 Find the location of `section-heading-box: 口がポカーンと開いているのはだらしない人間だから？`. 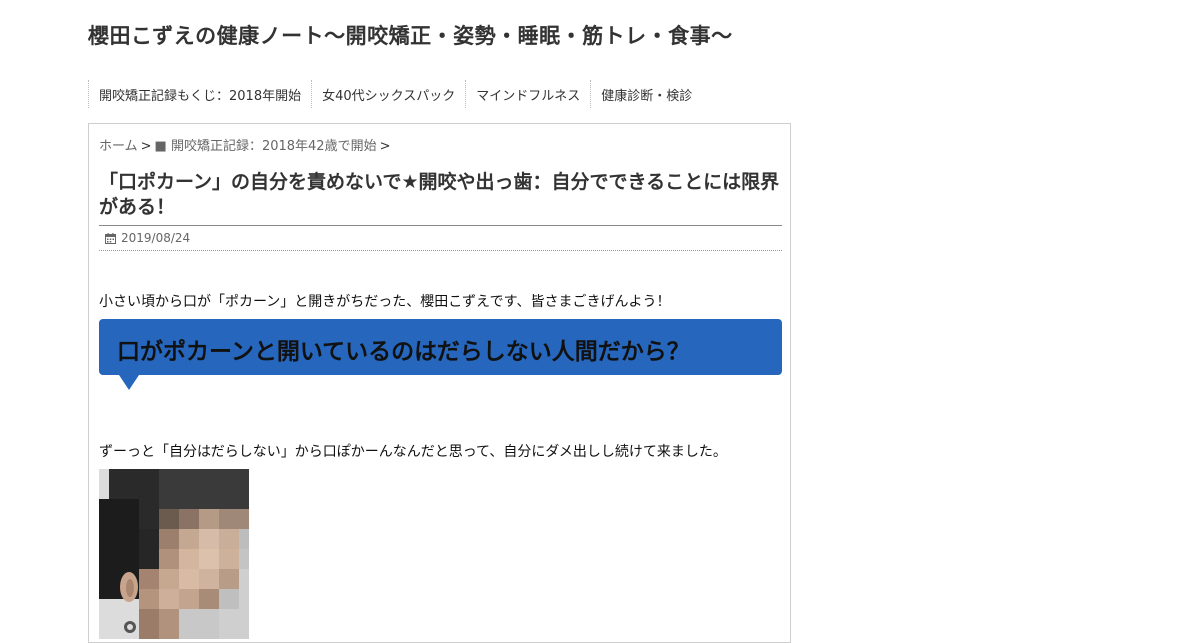

section-heading-box: 口がポカーンと開いているのはだらしない人間だから？ is located at coordinates (440, 347).